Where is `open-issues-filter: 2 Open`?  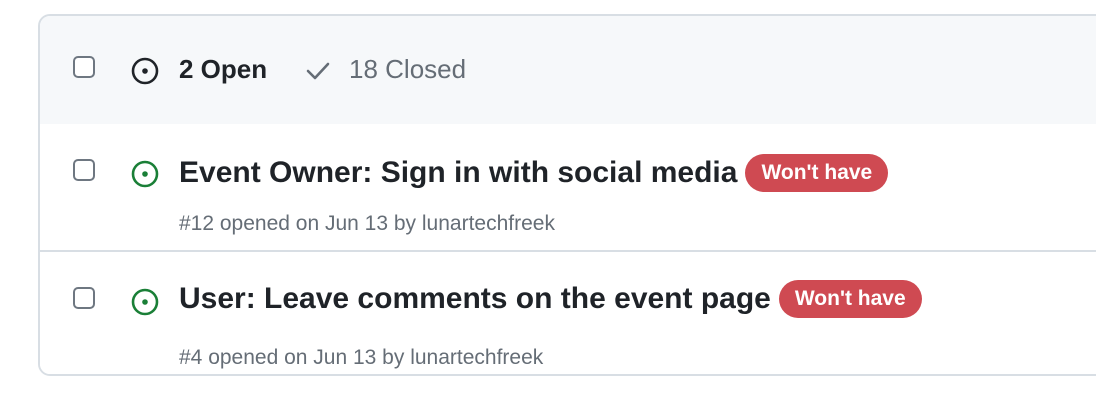 open-issues-filter: 2 Open is located at coordinates (223, 69).